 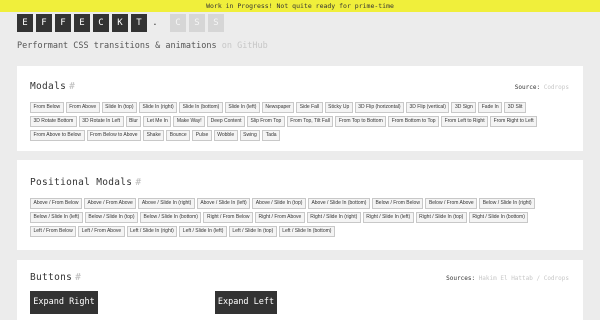 What do you see at coordinates (101, 231) in the screenshot?
I see `effect-button: Left / From Above` at bounding box center [101, 231].